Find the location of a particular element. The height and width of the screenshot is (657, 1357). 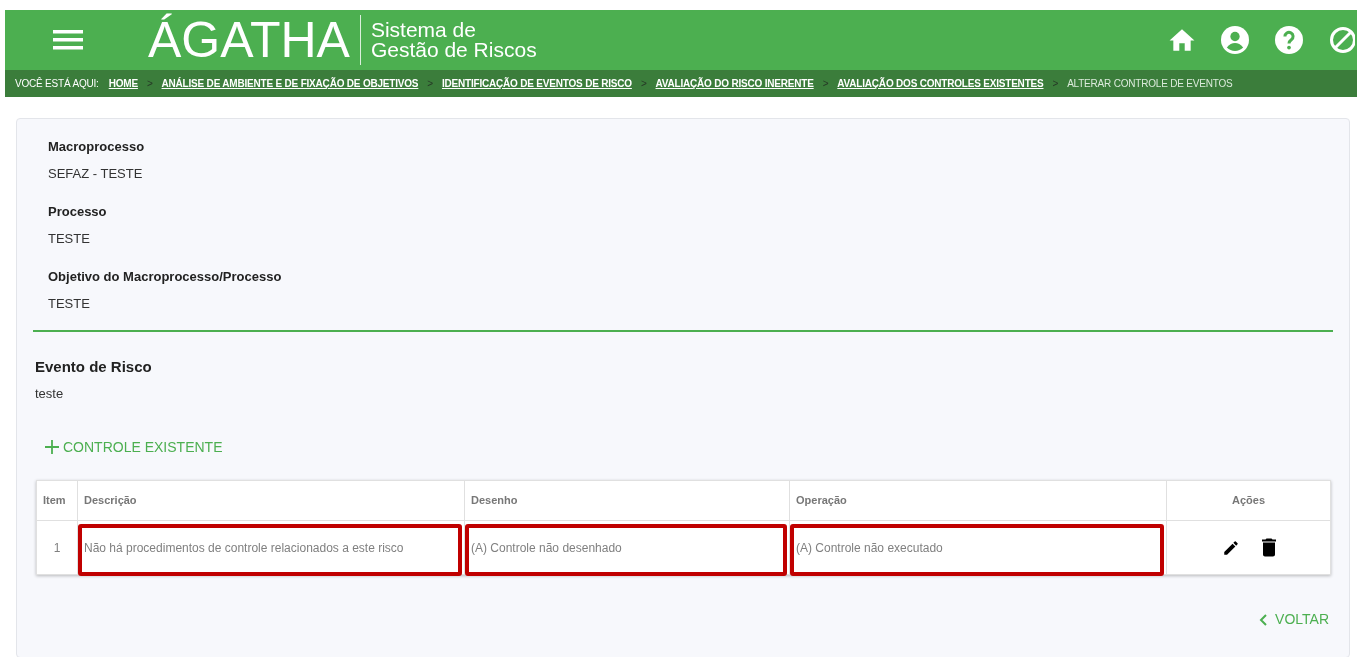

column-header: Item is located at coordinates (57, 500).